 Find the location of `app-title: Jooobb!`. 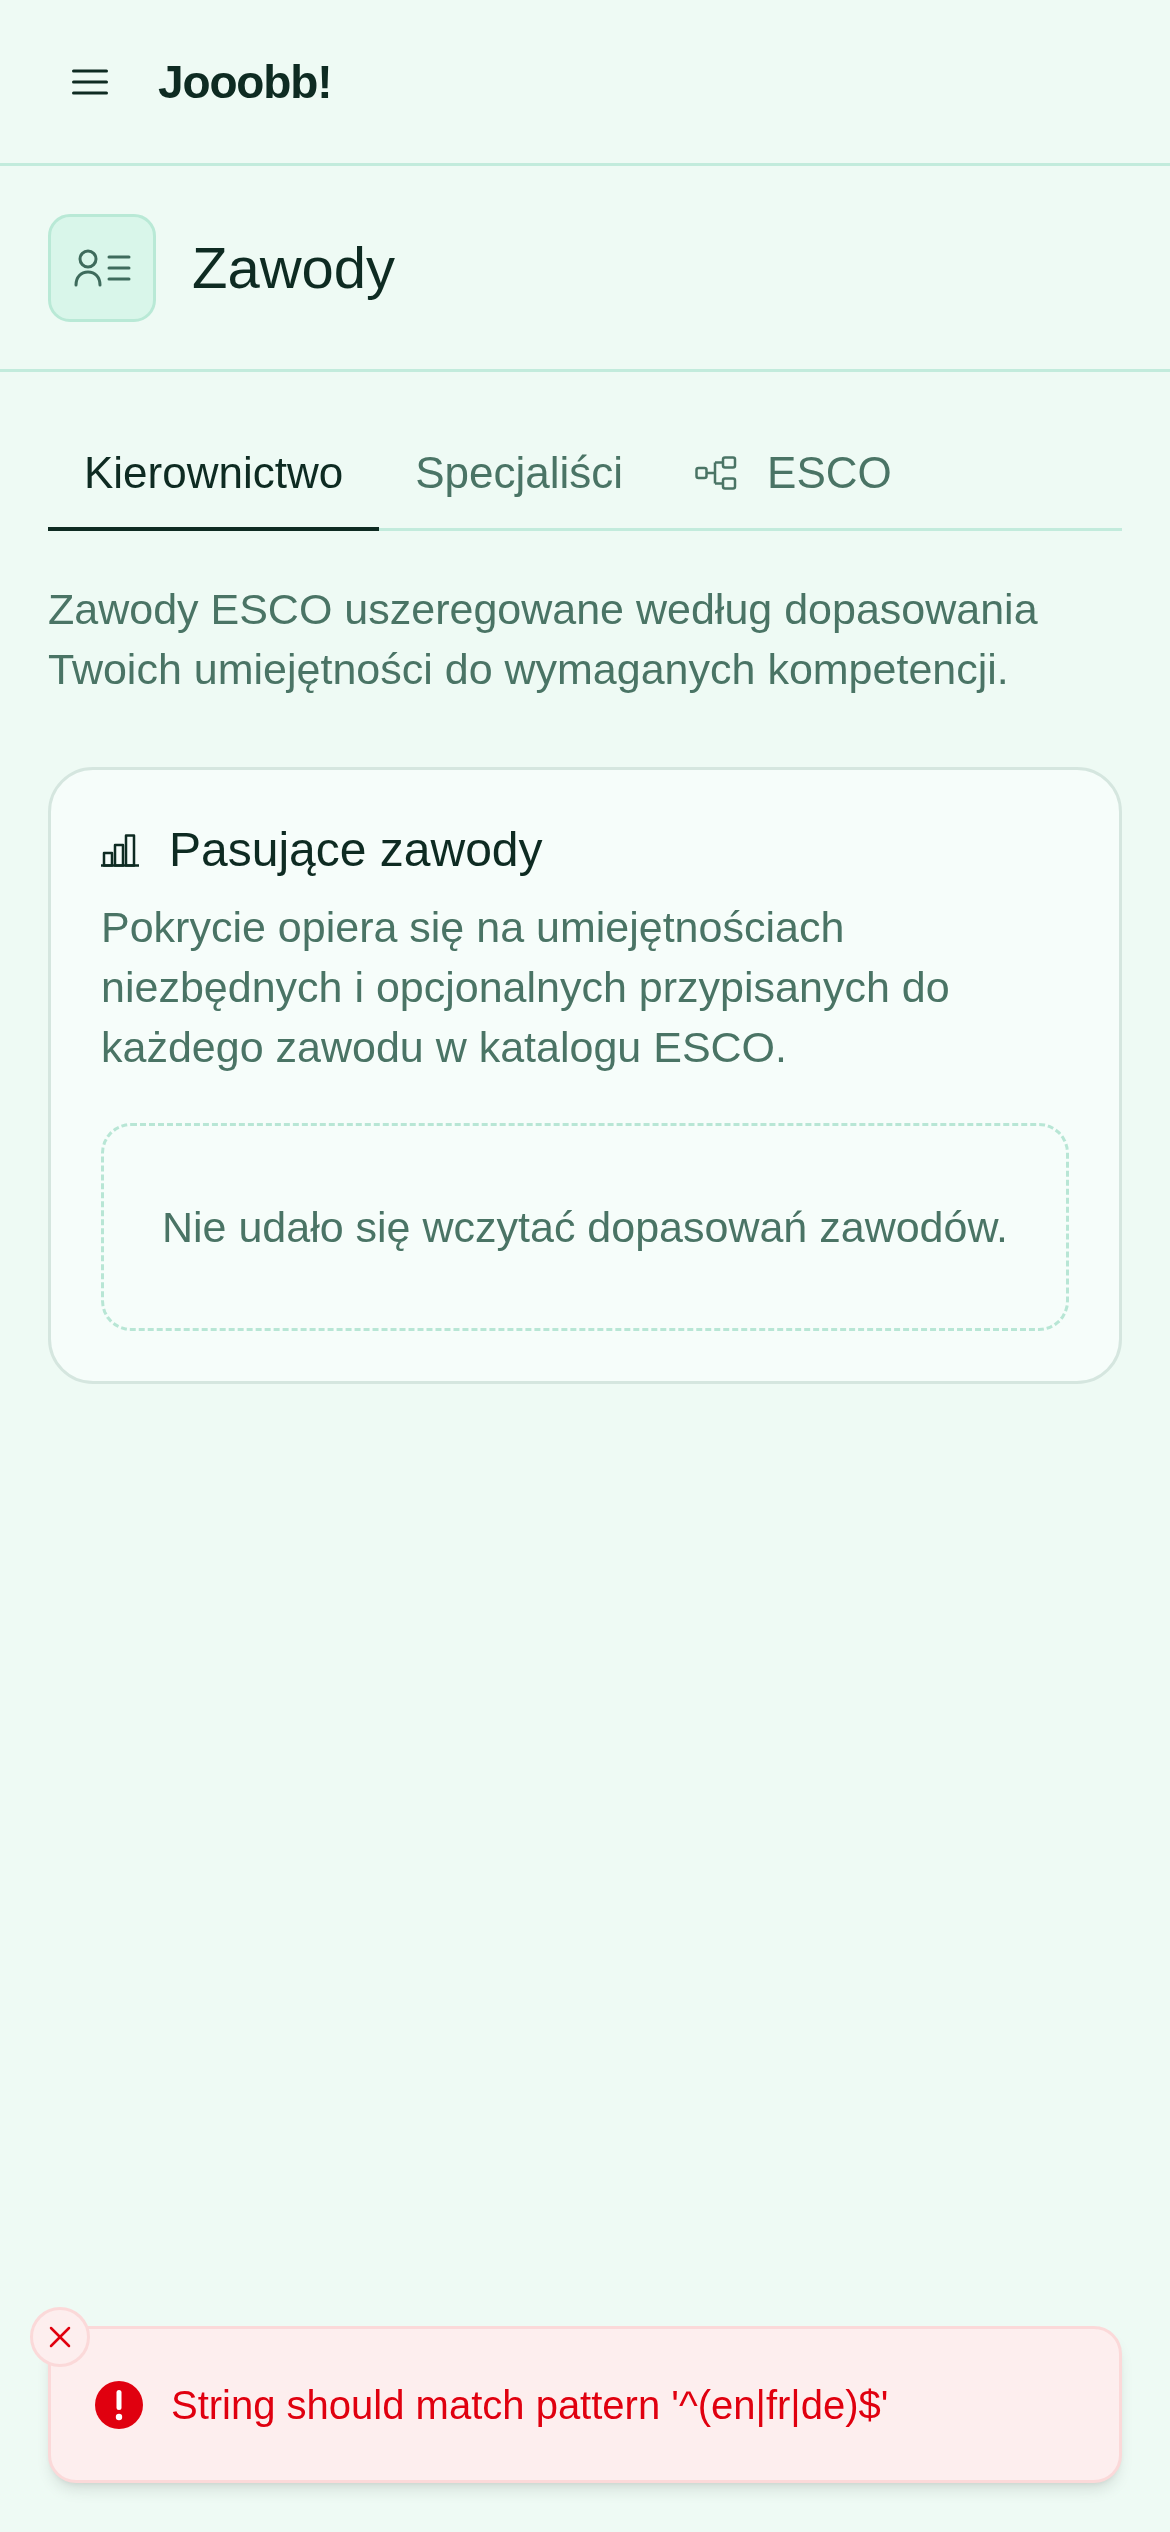

app-title: Jooobb! is located at coordinates (245, 81).